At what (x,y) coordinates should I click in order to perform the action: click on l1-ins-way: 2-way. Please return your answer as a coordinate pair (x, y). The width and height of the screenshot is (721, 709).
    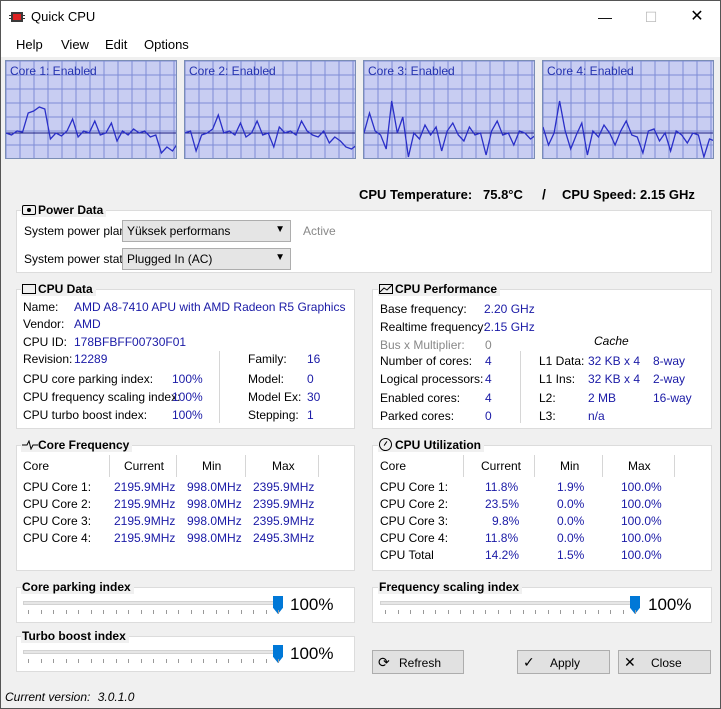
    Looking at the image, I should click on (669, 379).